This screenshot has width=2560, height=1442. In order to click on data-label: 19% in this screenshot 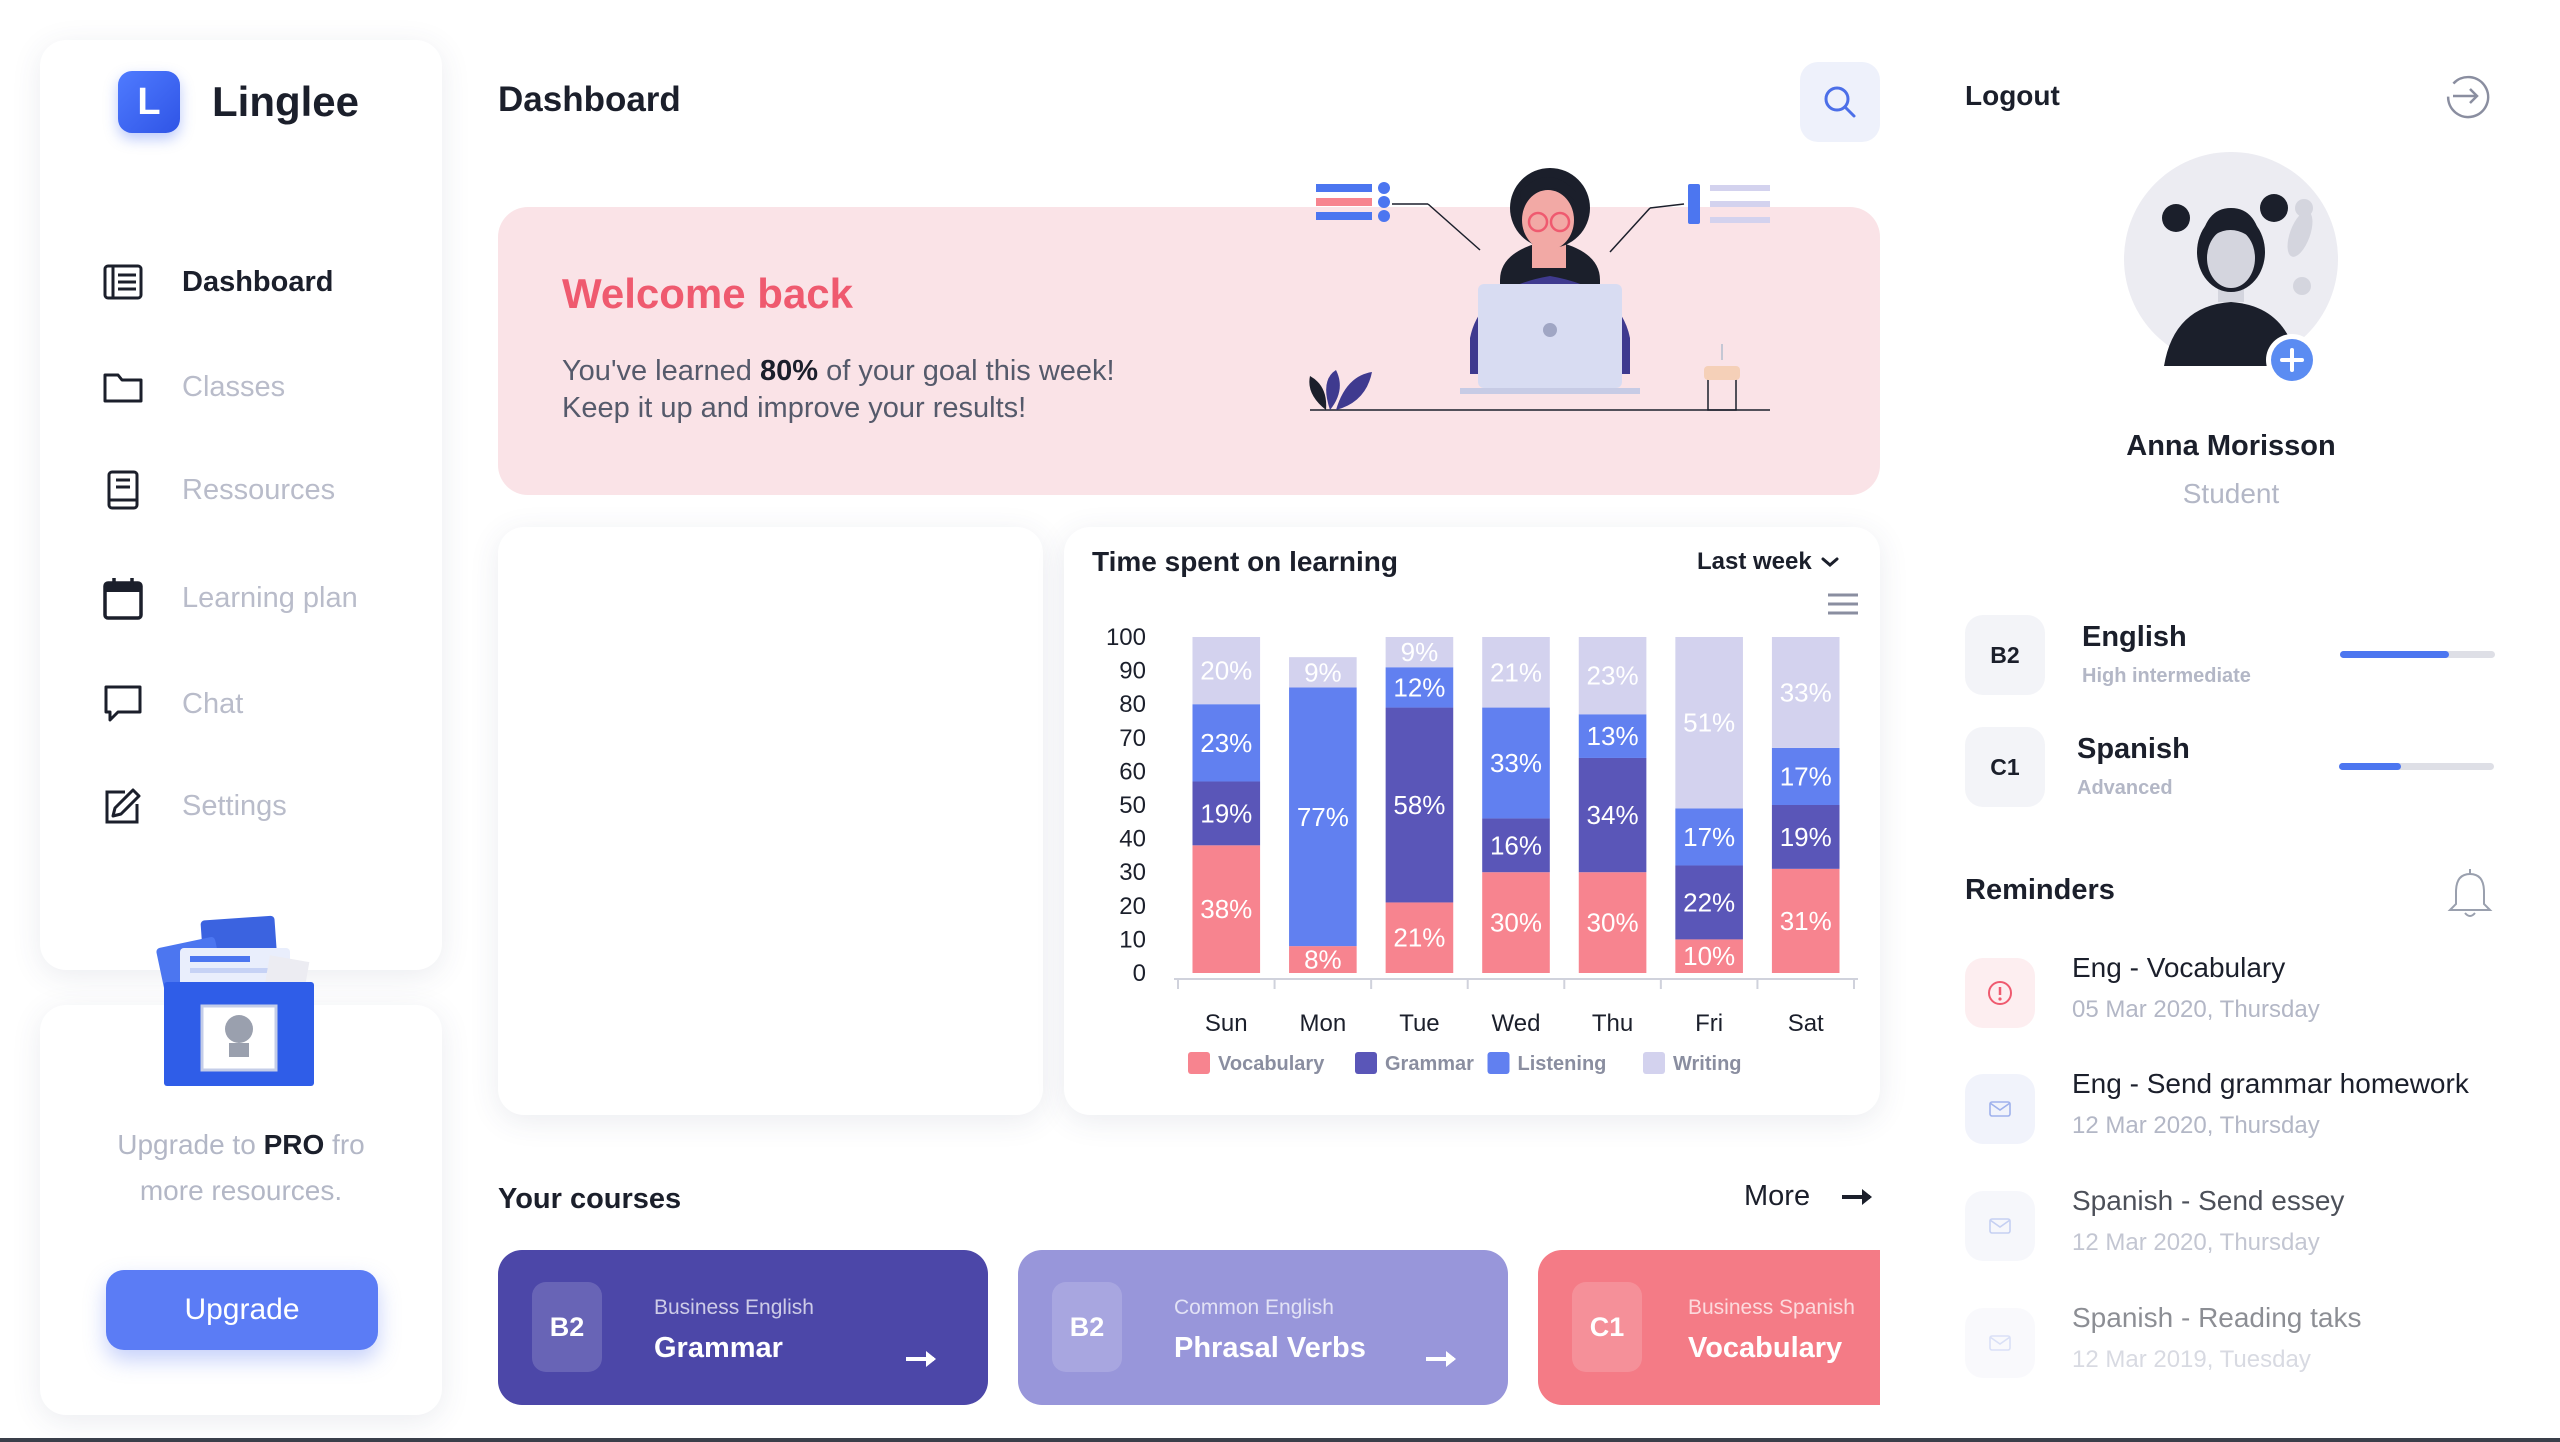, I will do `click(1806, 837)`.